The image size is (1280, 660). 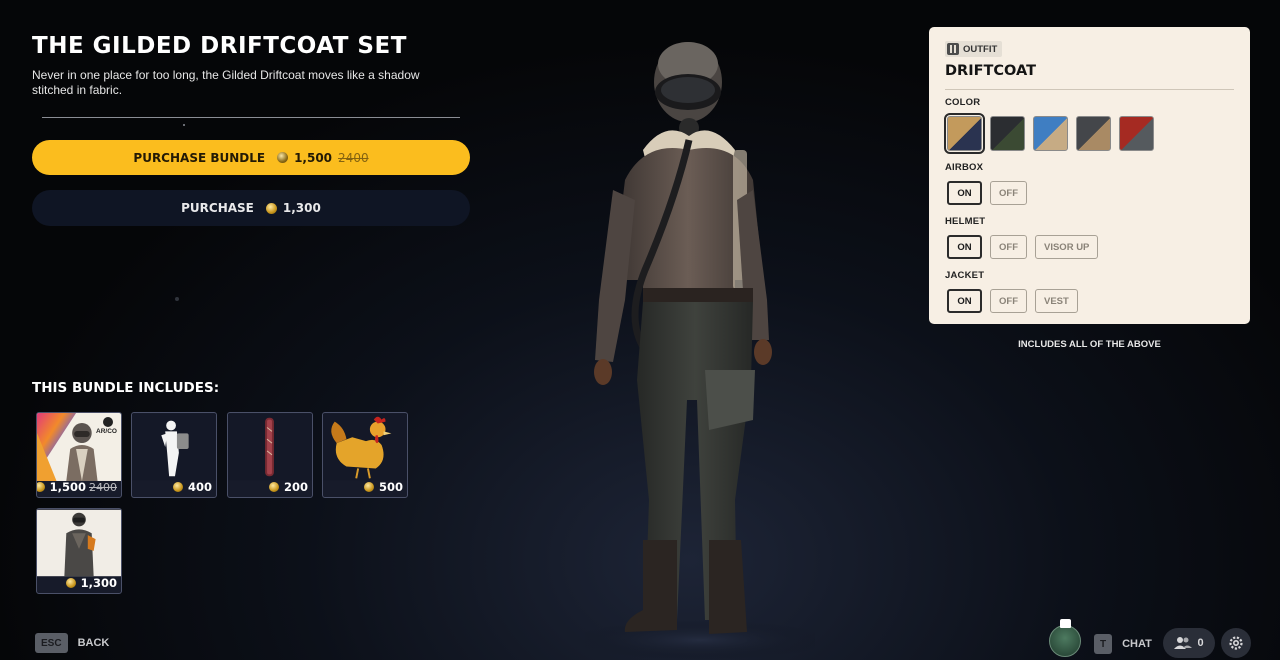 What do you see at coordinates (953, 49) in the screenshot?
I see `outfit-icon` at bounding box center [953, 49].